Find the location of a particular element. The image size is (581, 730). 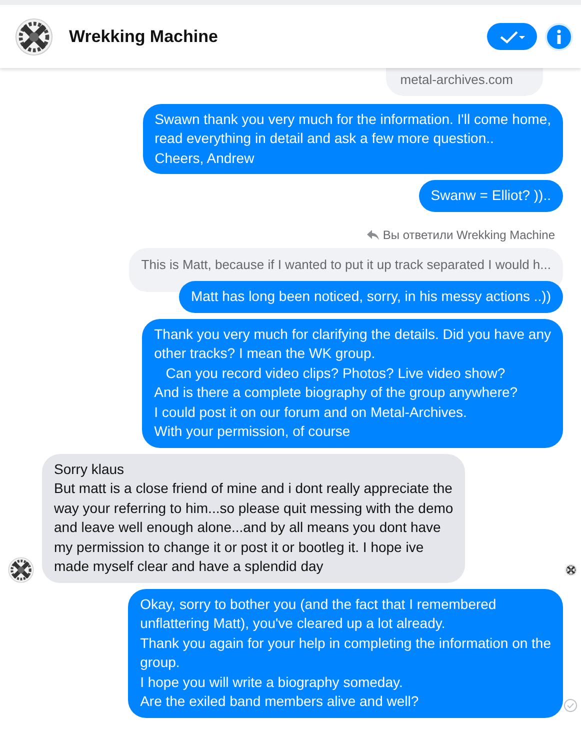

delivered-icon is located at coordinates (570, 705).